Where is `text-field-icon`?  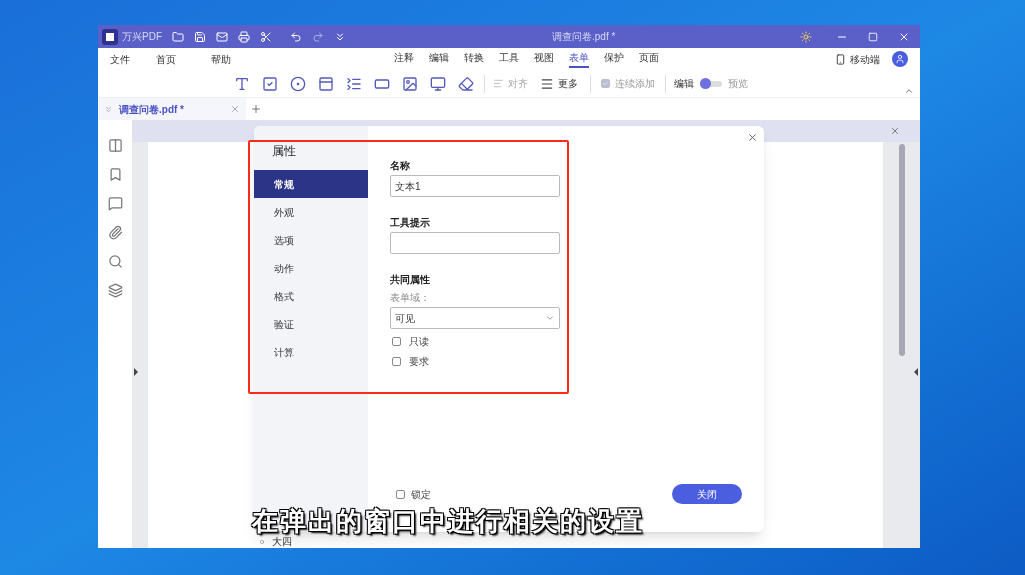
text-field-icon is located at coordinates (242, 83).